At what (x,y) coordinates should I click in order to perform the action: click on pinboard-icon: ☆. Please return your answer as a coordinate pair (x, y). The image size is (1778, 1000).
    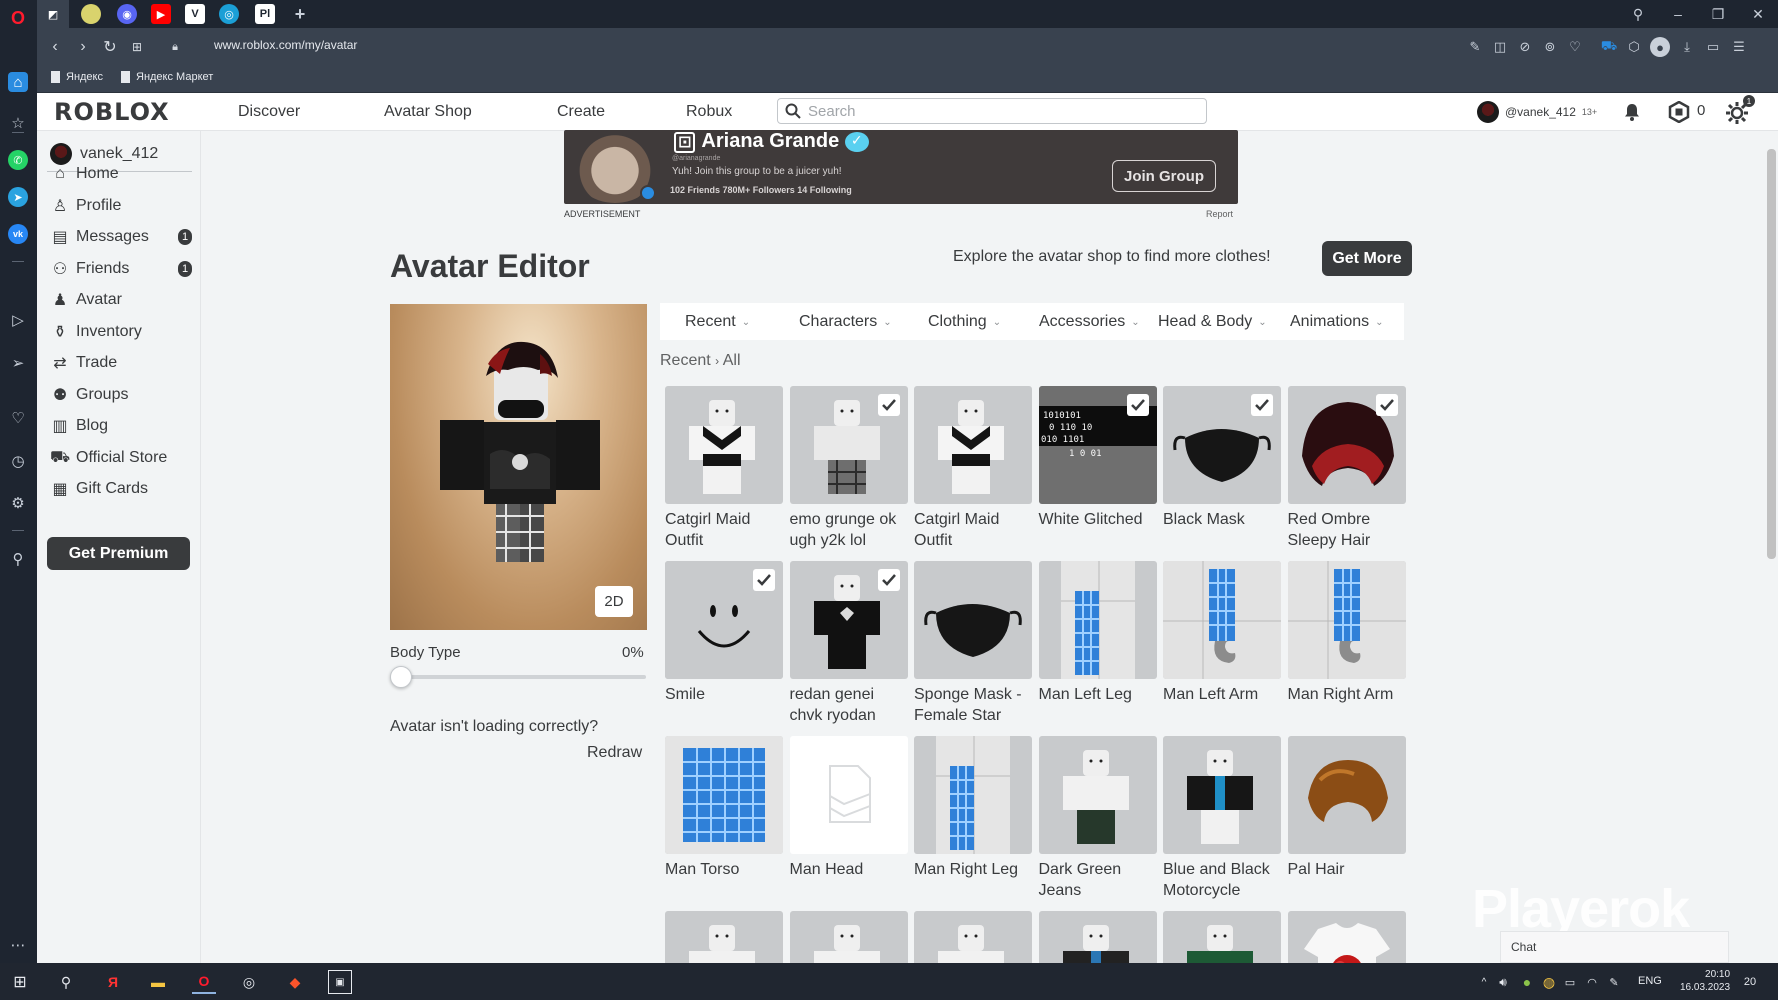
    Looking at the image, I should click on (18, 123).